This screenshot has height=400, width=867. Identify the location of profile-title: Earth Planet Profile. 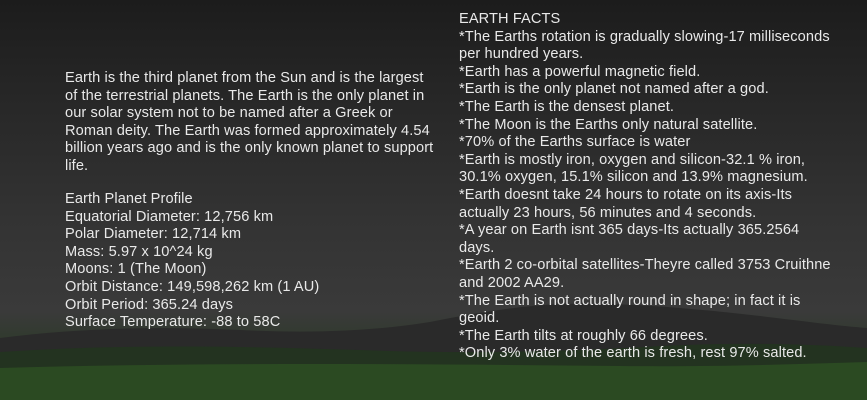
(129, 199).